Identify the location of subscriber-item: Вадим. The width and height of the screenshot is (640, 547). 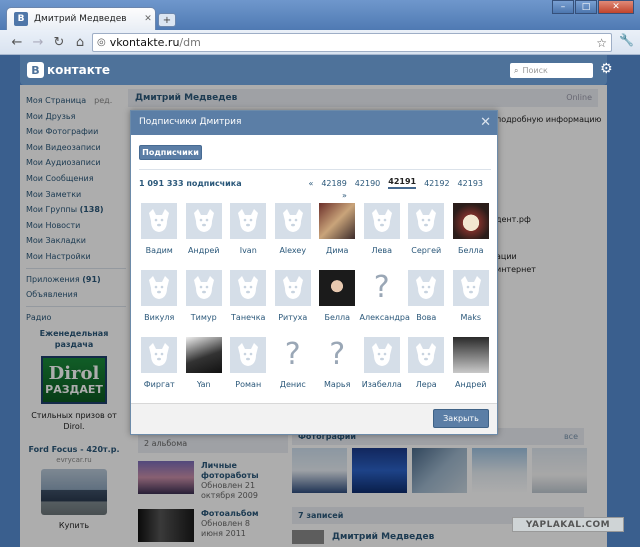
(159, 236).